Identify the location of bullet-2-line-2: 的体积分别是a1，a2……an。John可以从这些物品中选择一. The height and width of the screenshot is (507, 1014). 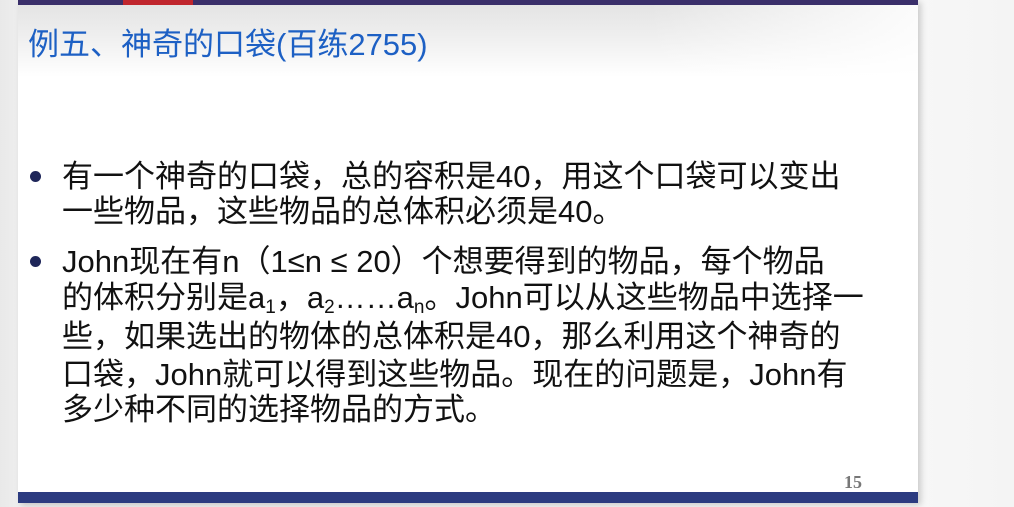
(463, 298).